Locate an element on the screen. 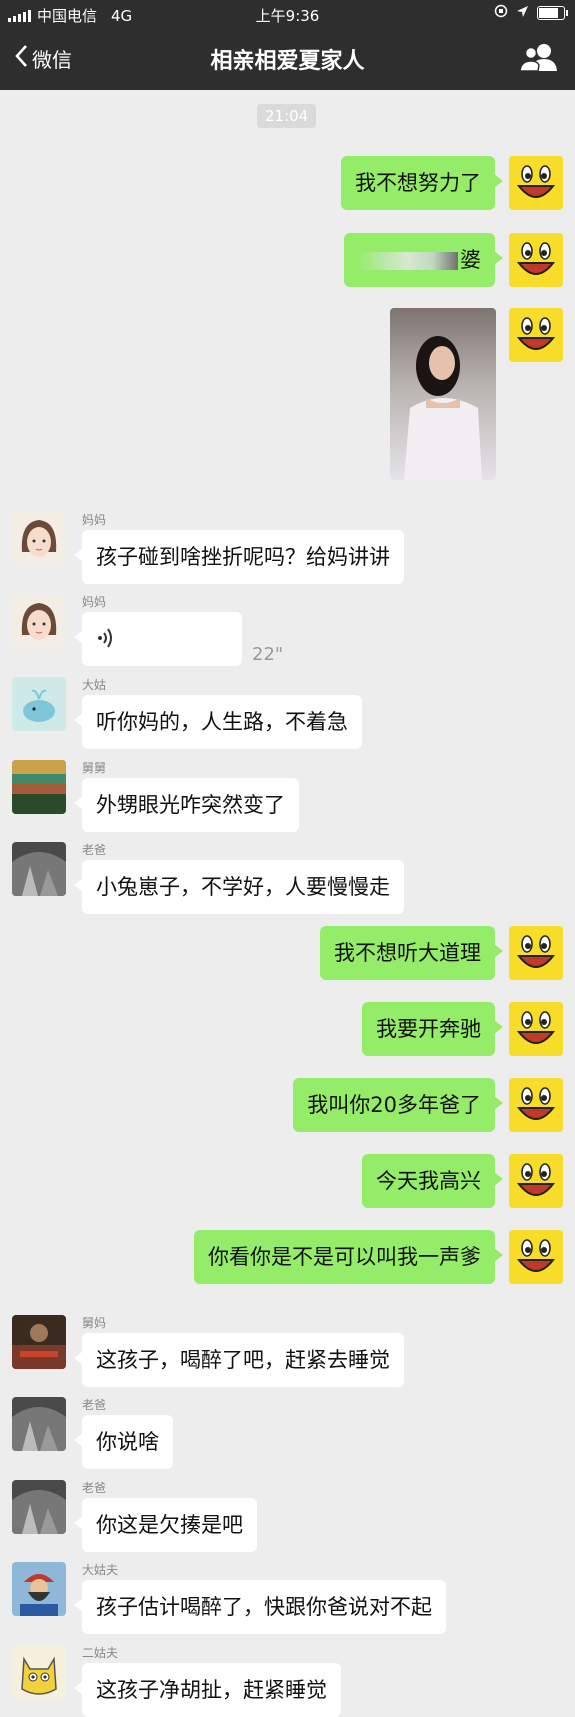  my-message-bubble: 我叫你20多年爸了 is located at coordinates (398, 1105).